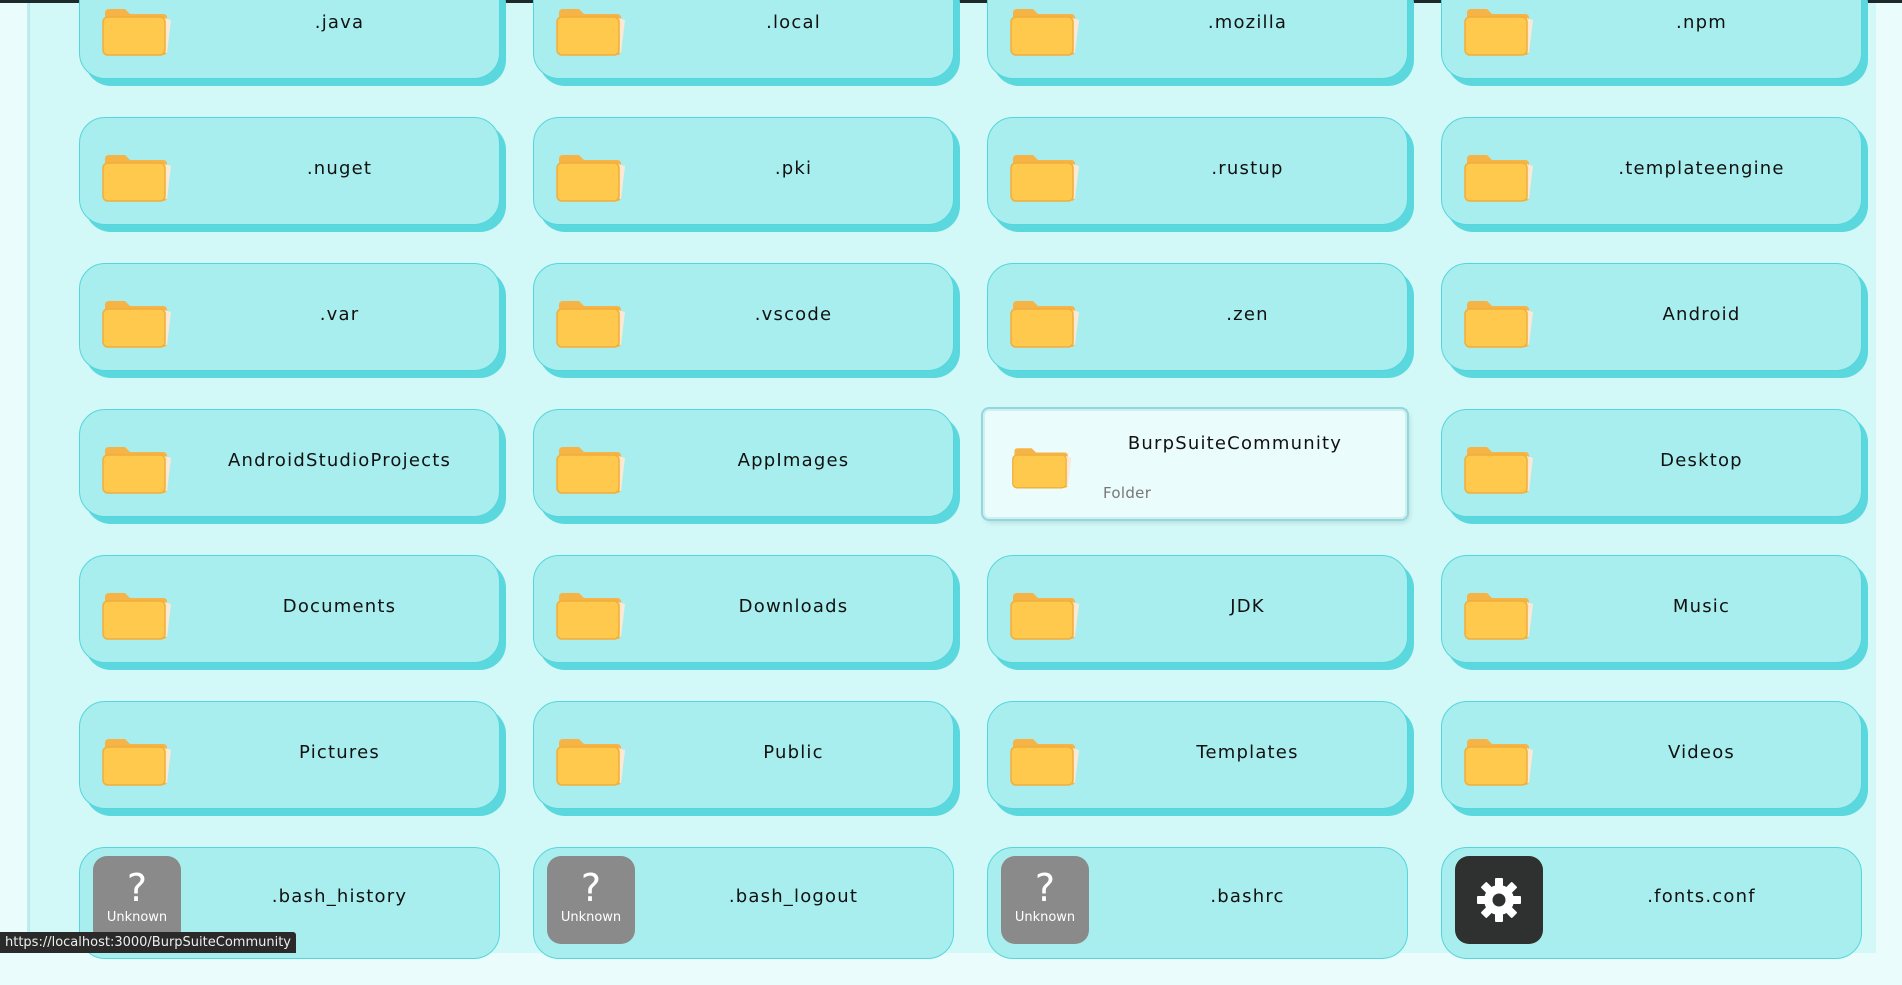 The height and width of the screenshot is (985, 1902). I want to click on folder-card: .rustup, so click(1197, 171).